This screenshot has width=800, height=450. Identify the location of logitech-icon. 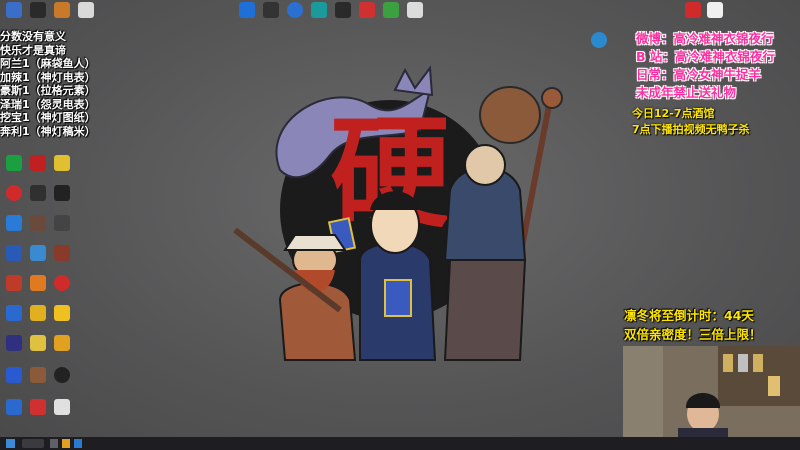
(62, 375).